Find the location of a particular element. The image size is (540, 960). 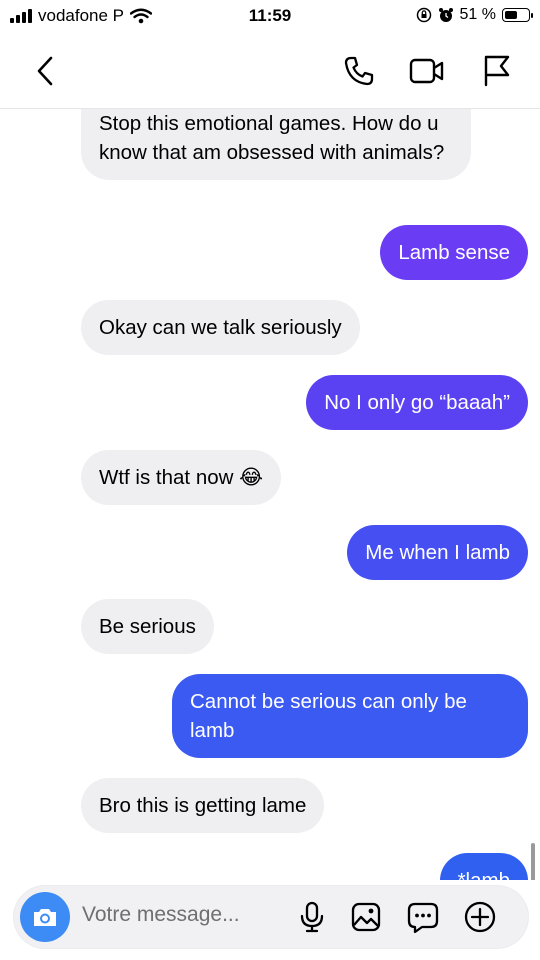

message-text: Wtf is that now 😂 is located at coordinates (181, 477).